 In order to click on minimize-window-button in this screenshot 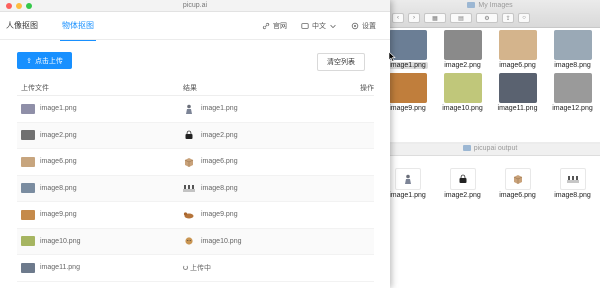, I will do `click(19, 6)`.